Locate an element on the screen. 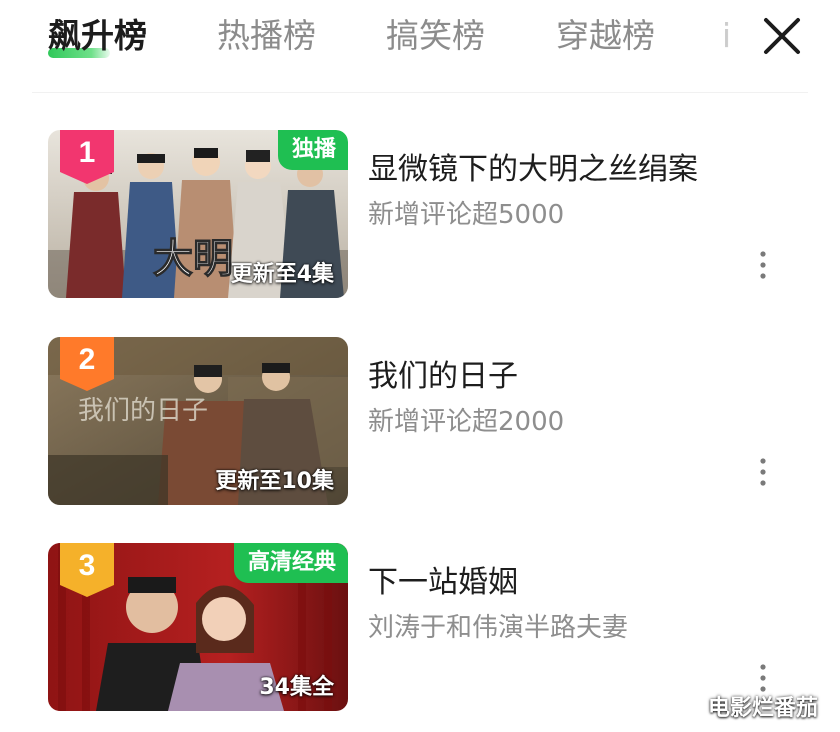 This screenshot has height=732, width=840. tab-fade is located at coordinates (724, 44).